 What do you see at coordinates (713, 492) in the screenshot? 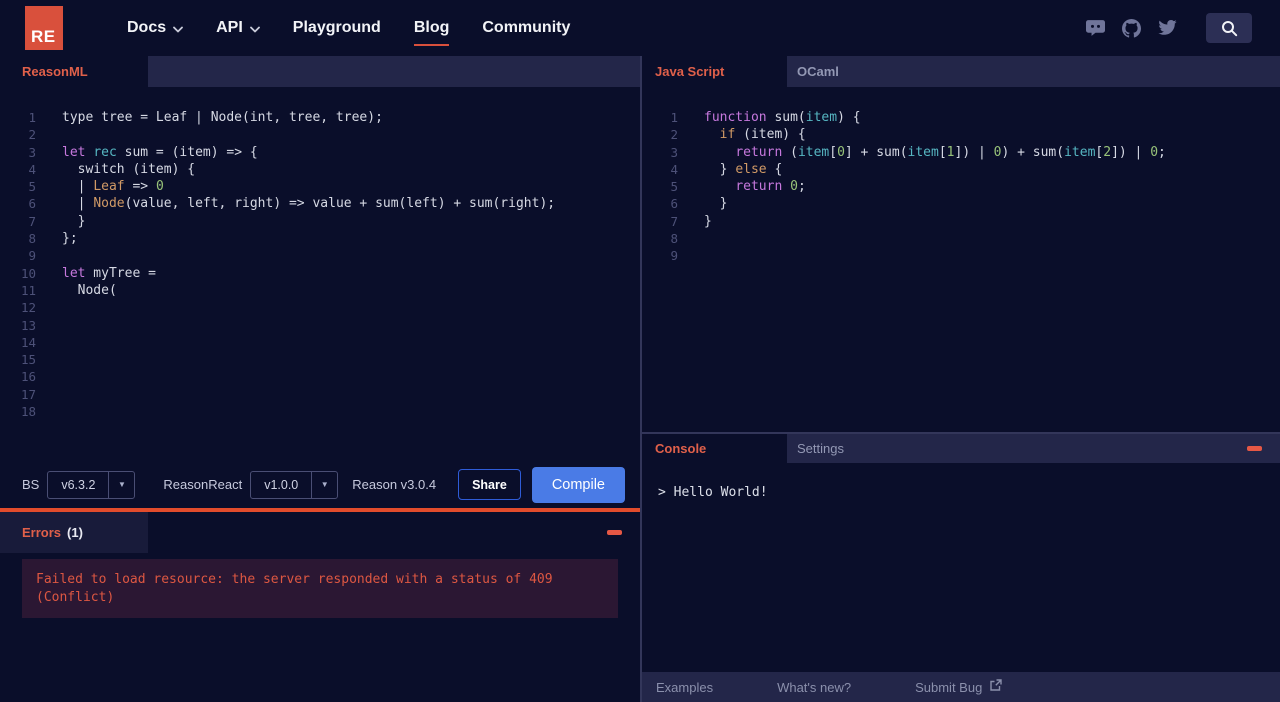
I see `console-output-line: > Hello World!` at bounding box center [713, 492].